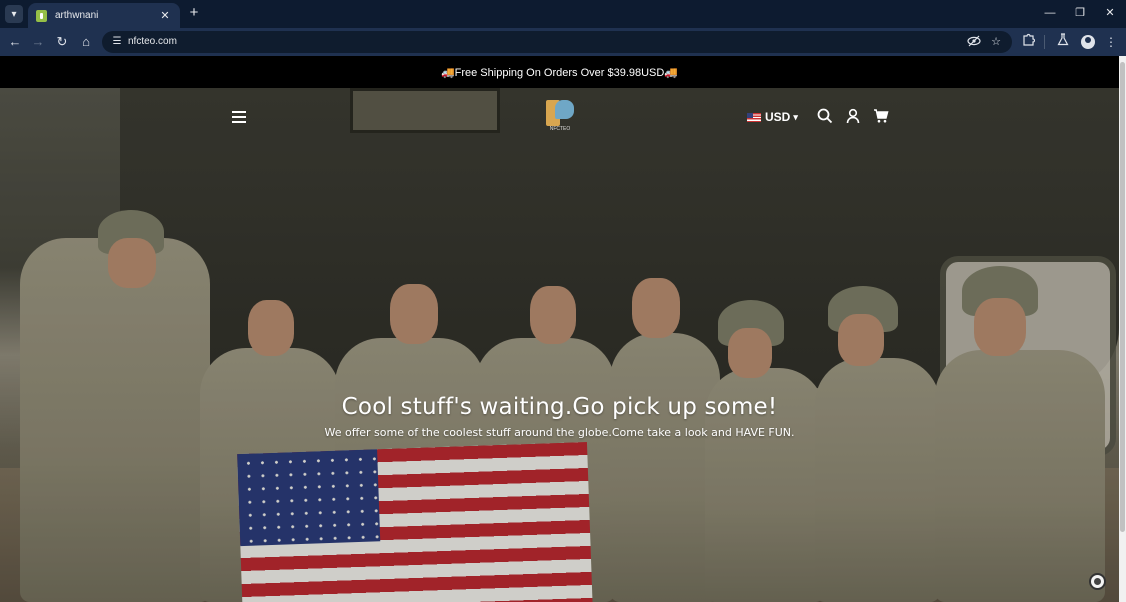 This screenshot has height=602, width=1126. Describe the element at coordinates (165, 15) in the screenshot. I see `tab-close-icon: ✕` at that location.